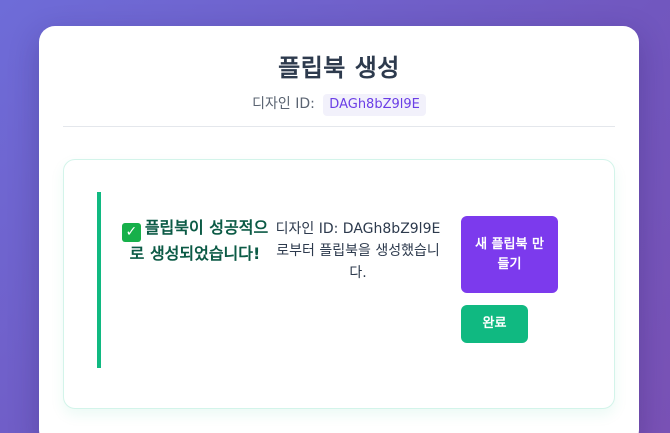 The height and width of the screenshot is (433, 670). I want to click on done-button: 완료, so click(494, 324).